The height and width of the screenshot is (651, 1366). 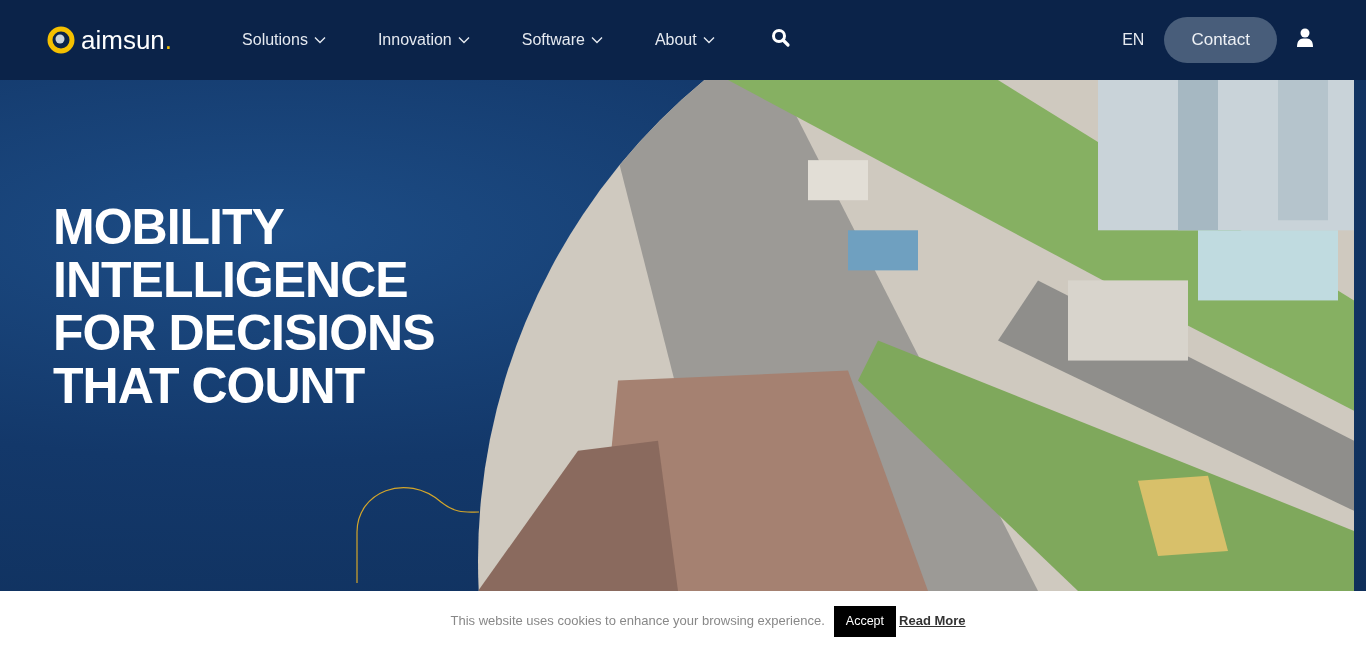 What do you see at coordinates (865, 621) in the screenshot?
I see `accept-button: Accept` at bounding box center [865, 621].